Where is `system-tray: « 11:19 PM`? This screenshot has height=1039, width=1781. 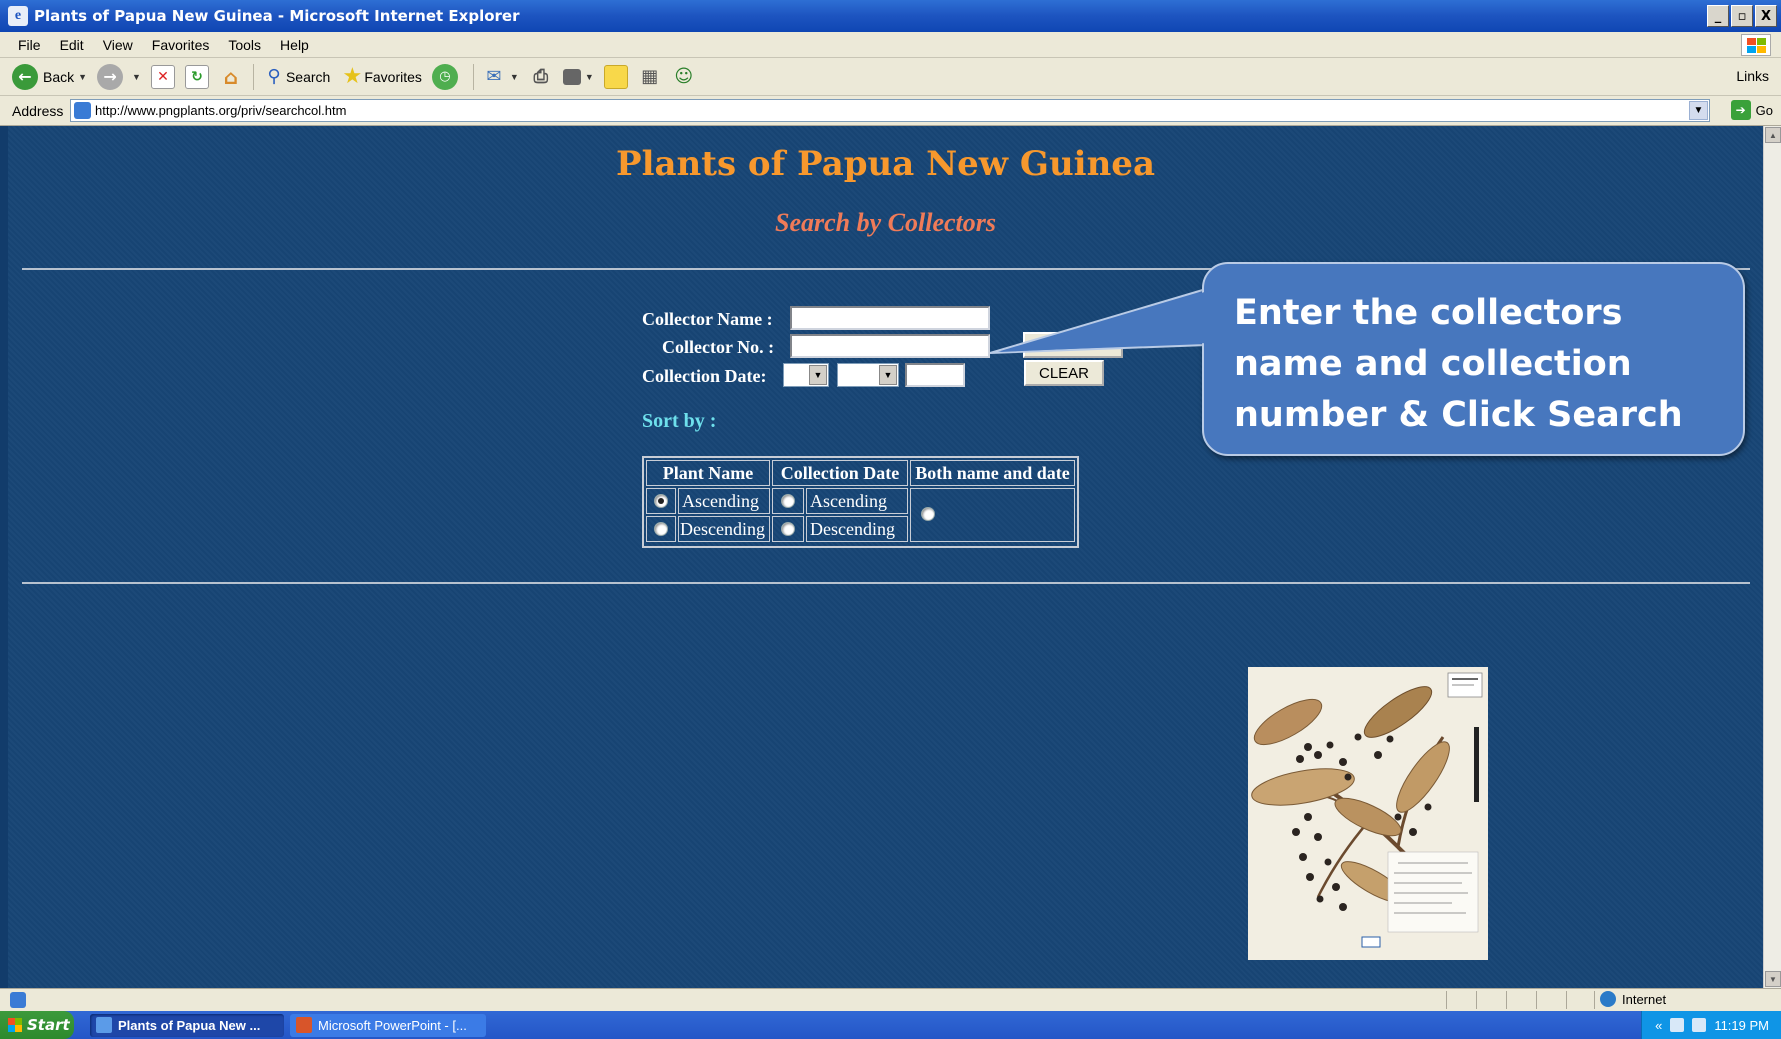
system-tray: « 11:19 PM is located at coordinates (1711, 1025).